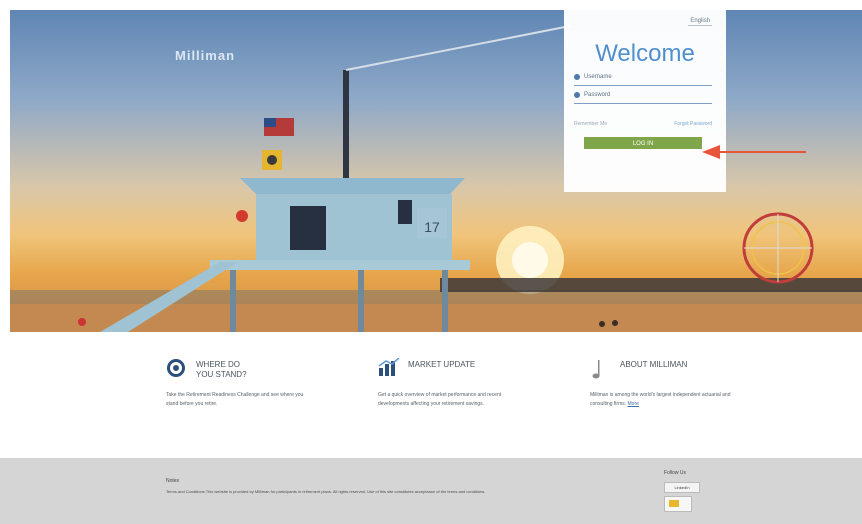  What do you see at coordinates (173, 481) in the screenshot?
I see `footer-title: Notes` at bounding box center [173, 481].